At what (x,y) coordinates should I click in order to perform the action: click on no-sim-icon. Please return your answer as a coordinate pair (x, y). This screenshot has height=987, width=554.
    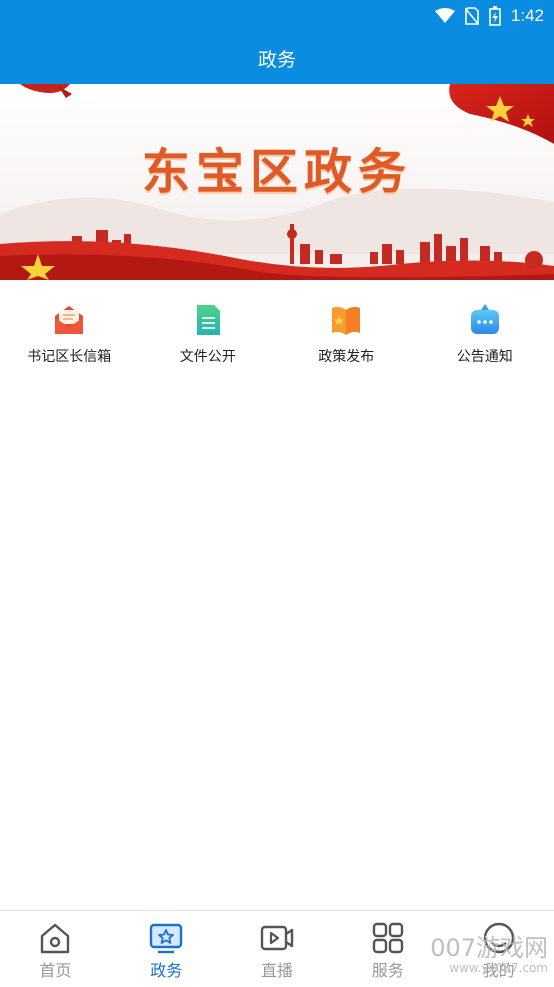
    Looking at the image, I should click on (472, 16).